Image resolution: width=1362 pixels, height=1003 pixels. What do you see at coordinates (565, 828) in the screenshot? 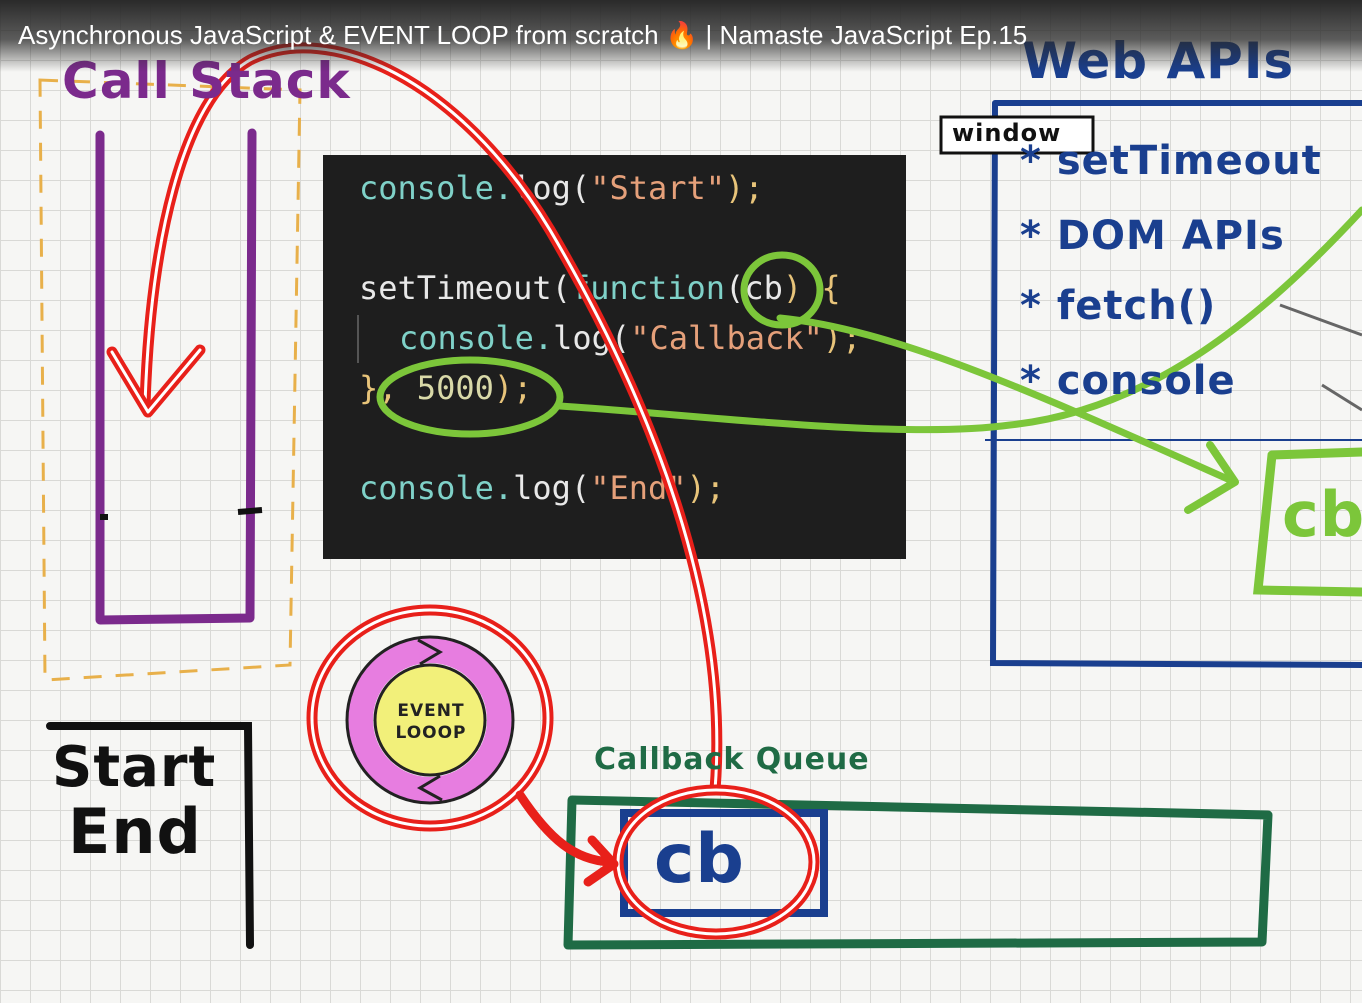
I see `red-arrow-loop-to-queue` at bounding box center [565, 828].